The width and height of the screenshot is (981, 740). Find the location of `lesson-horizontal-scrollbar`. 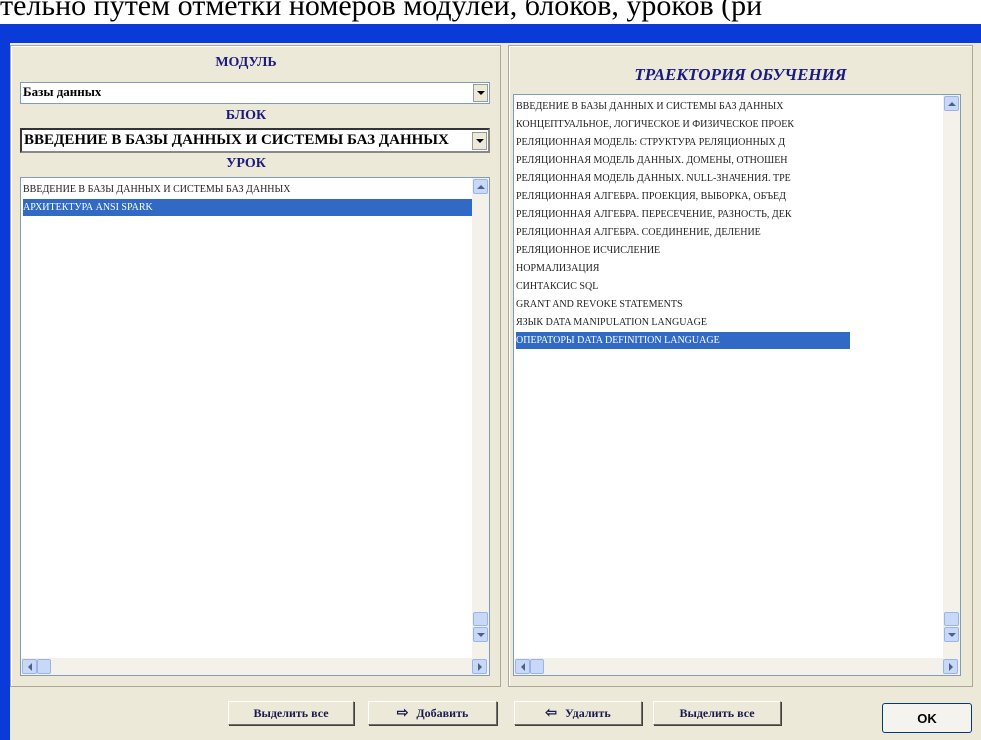

lesson-horizontal-scrollbar is located at coordinates (255, 666).